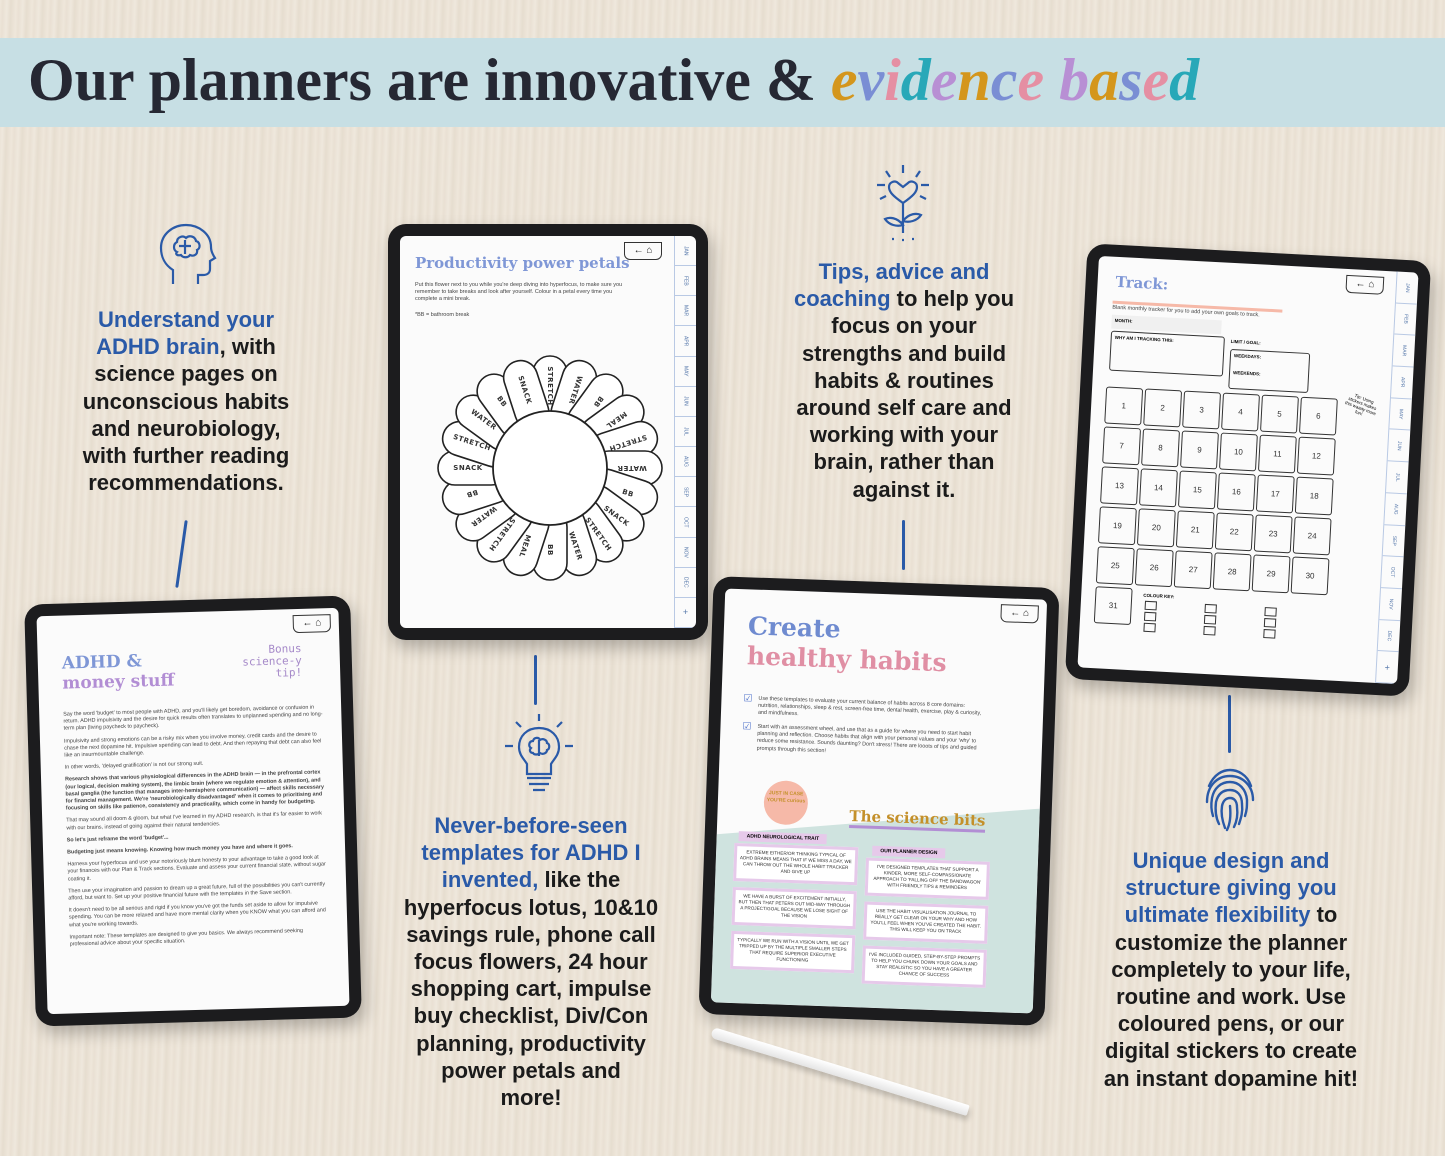 This screenshot has height=1156, width=1445. Describe the element at coordinates (1230, 800) in the screenshot. I see `fingerprint-icon` at that location.